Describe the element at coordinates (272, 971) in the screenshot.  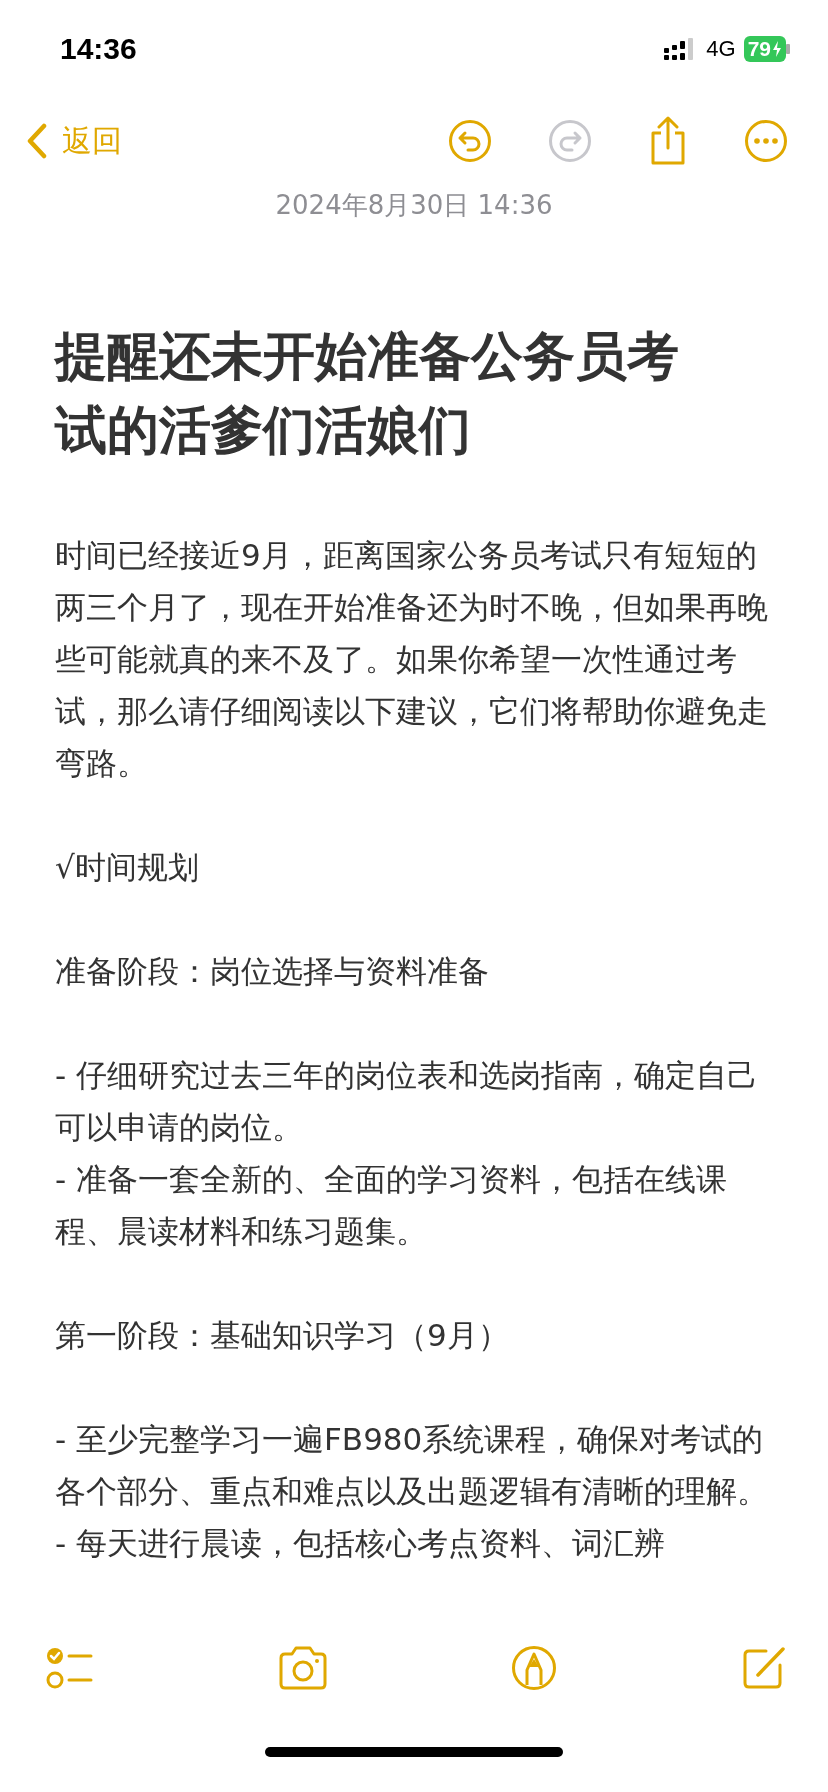
I see `note-paragraph: 准备阶段：岗位选择与资料准备` at that location.